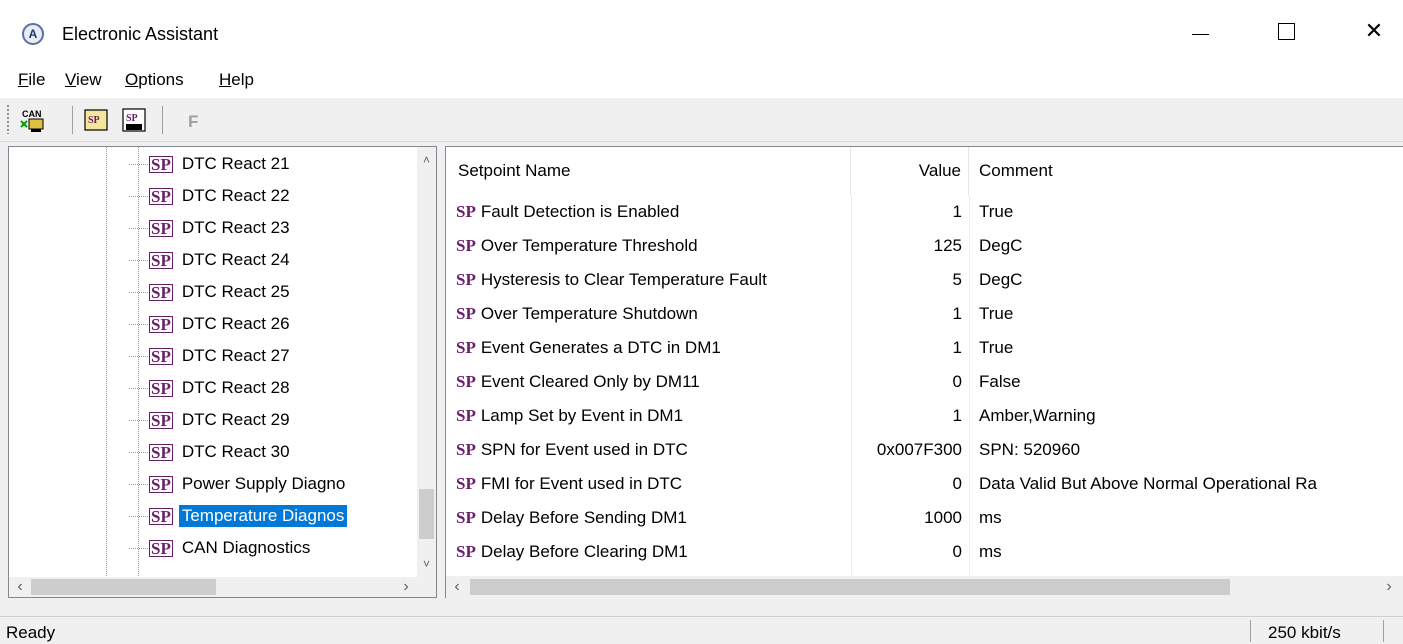 The height and width of the screenshot is (644, 1403). I want to click on setpoint-comment: True, so click(996, 347).